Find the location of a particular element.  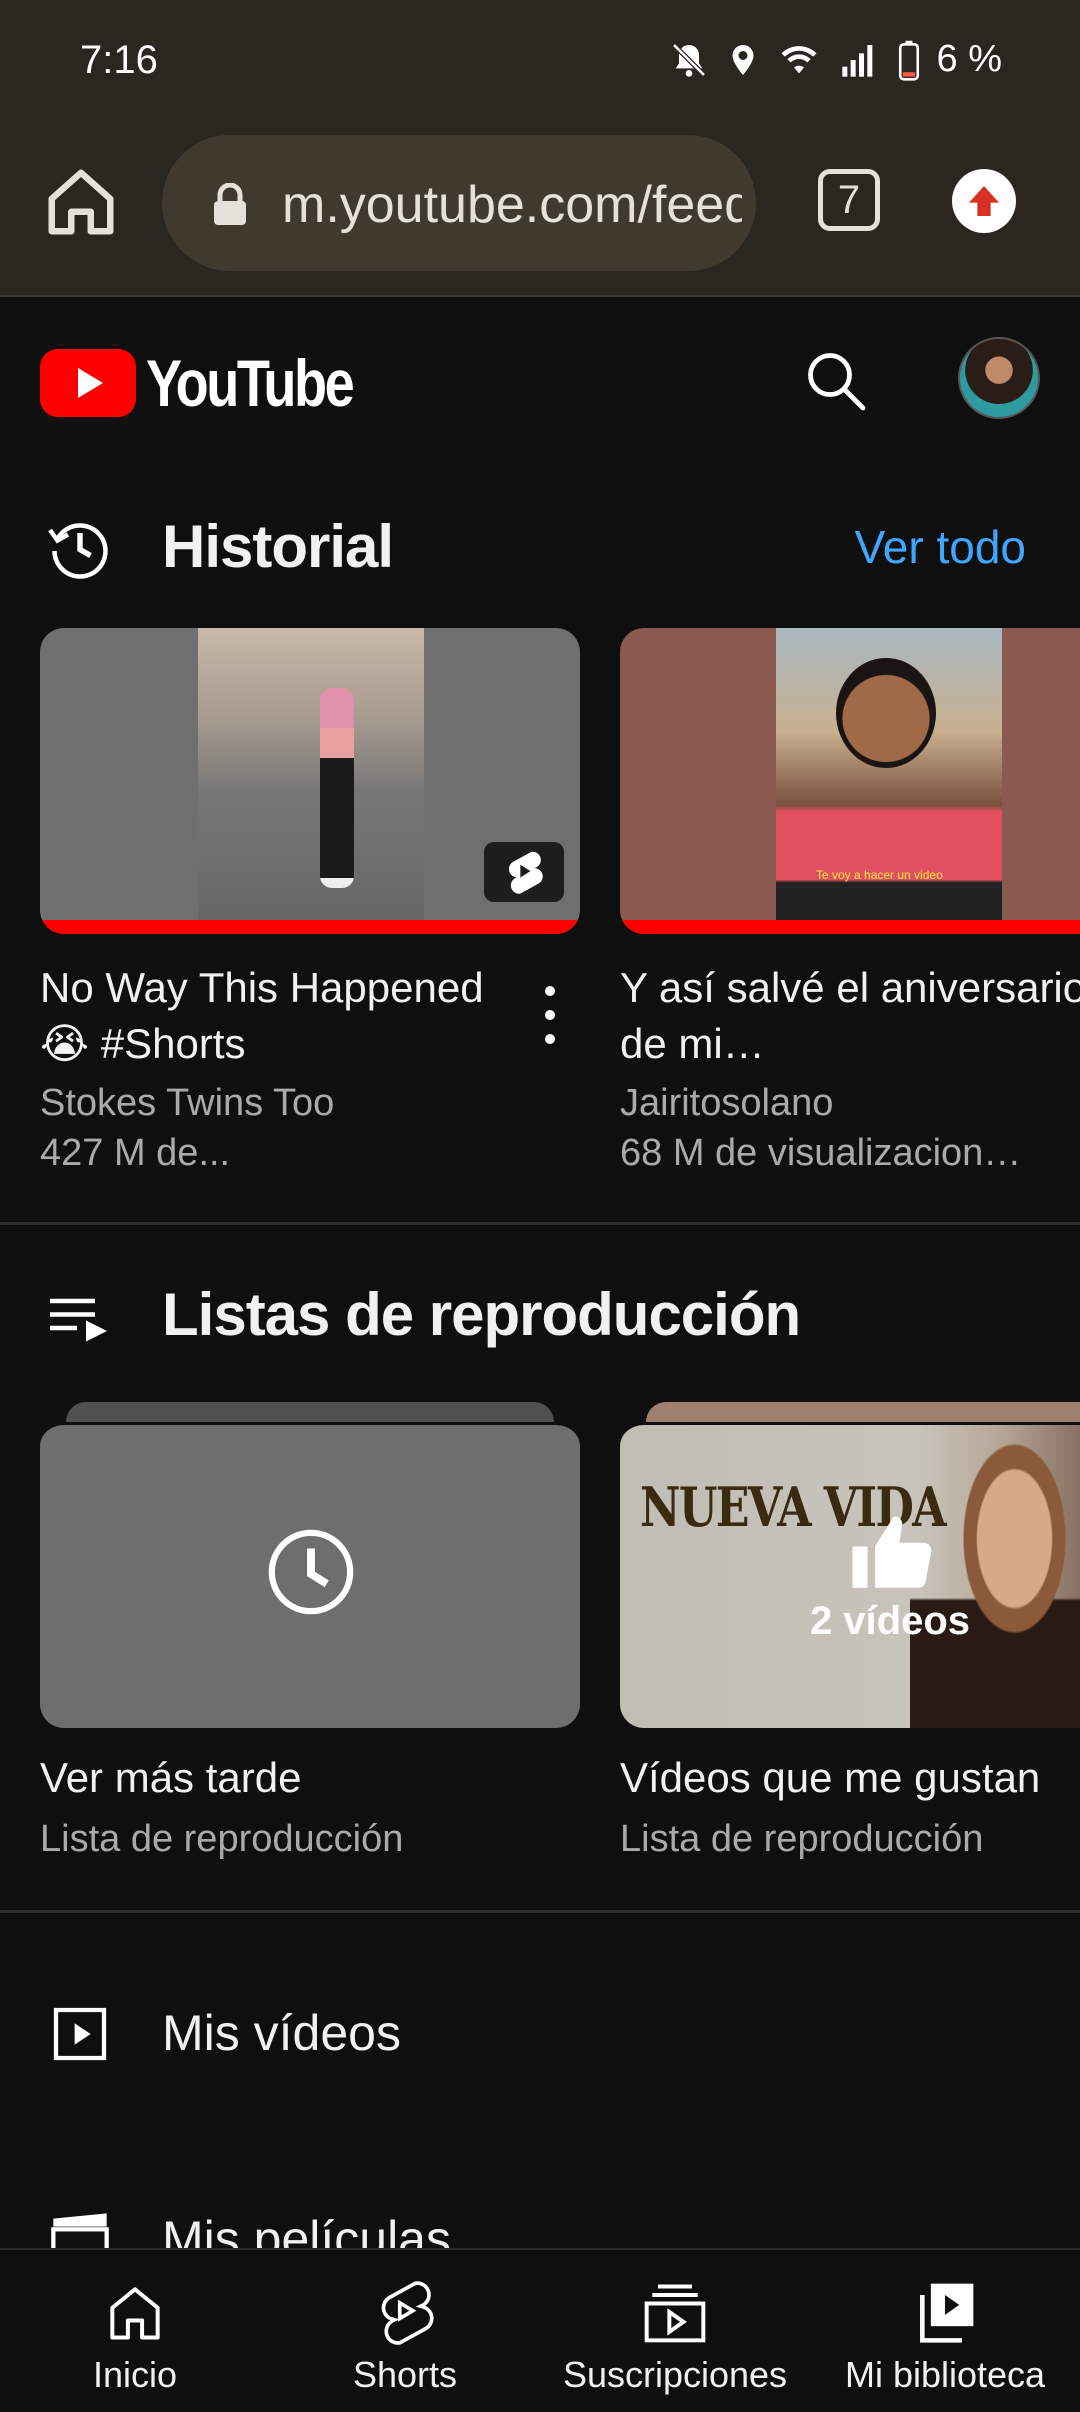

update-button is located at coordinates (984, 201).